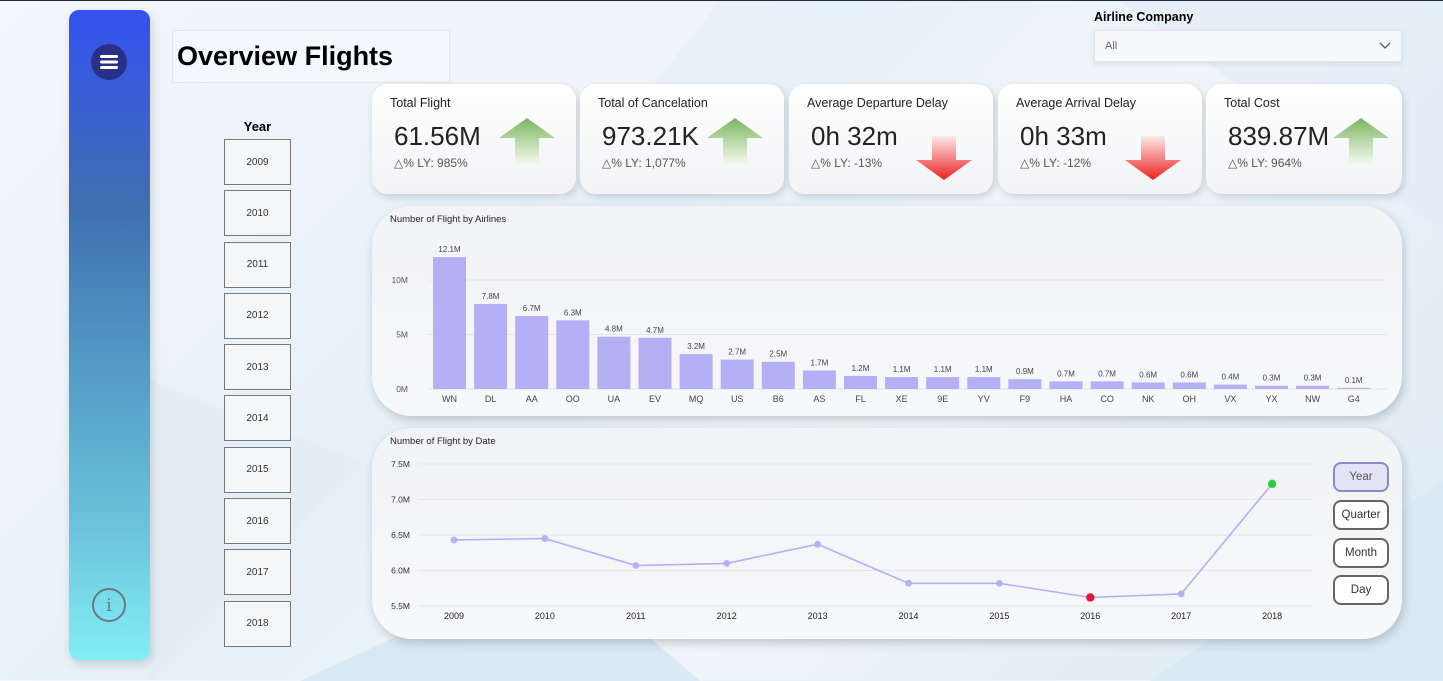  What do you see at coordinates (1354, 399) in the screenshot?
I see `bar-category-label: G4` at bounding box center [1354, 399].